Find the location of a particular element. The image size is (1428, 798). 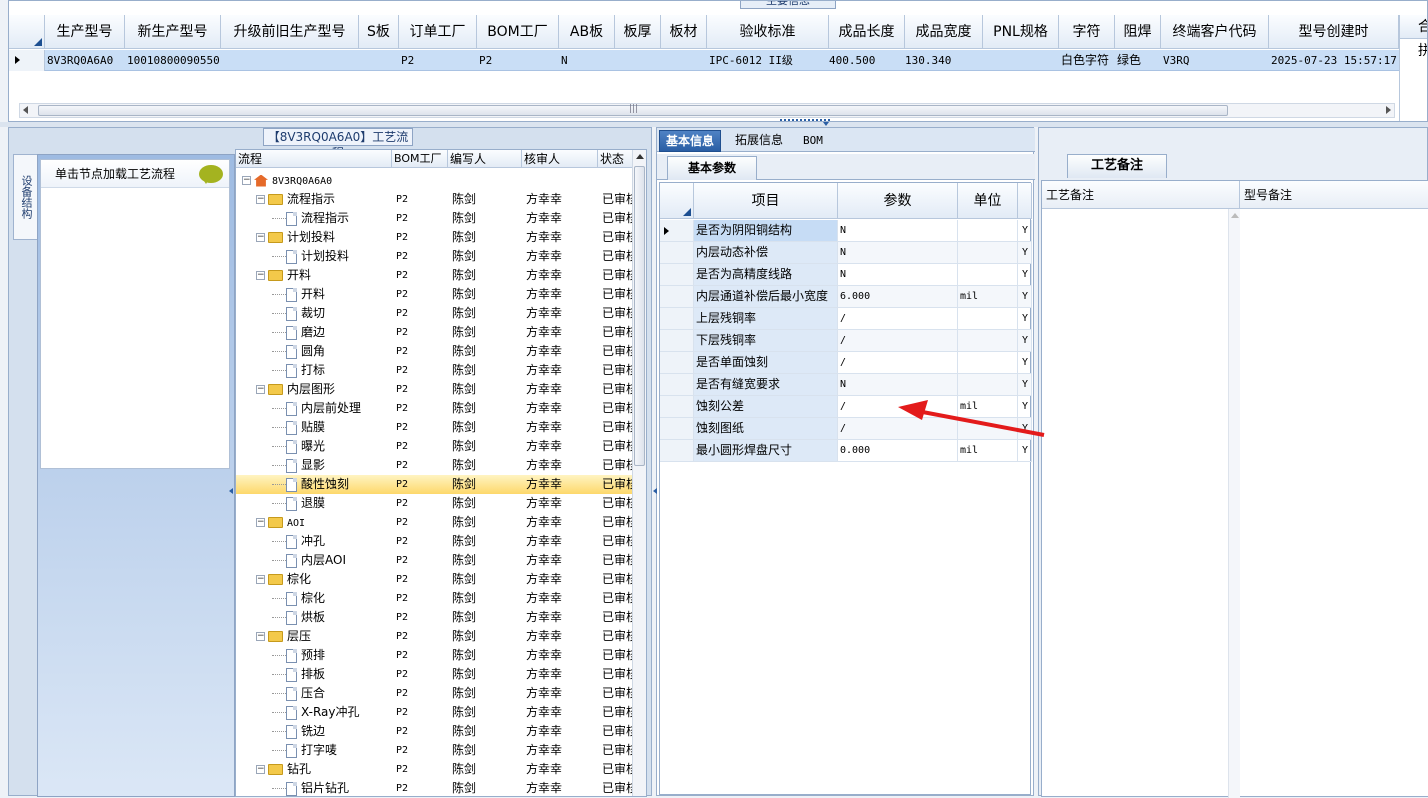

table-cell-13: 白色字符 is located at coordinates (1087, 60).